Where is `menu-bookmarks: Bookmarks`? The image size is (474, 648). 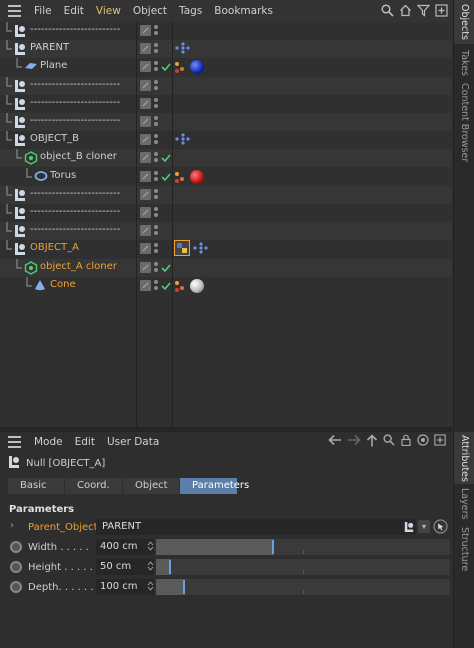
menu-bookmarks: Bookmarks is located at coordinates (243, 11).